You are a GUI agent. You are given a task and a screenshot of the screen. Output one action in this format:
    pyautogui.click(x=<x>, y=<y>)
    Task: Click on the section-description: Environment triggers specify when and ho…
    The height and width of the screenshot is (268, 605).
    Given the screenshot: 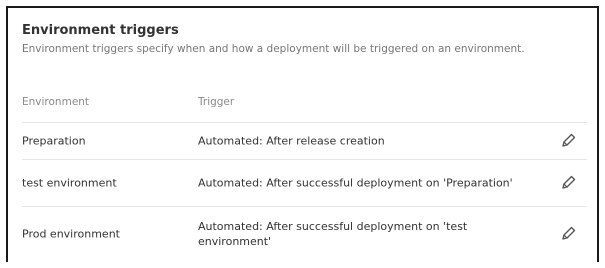 What is the action you would take?
    pyautogui.click(x=273, y=49)
    